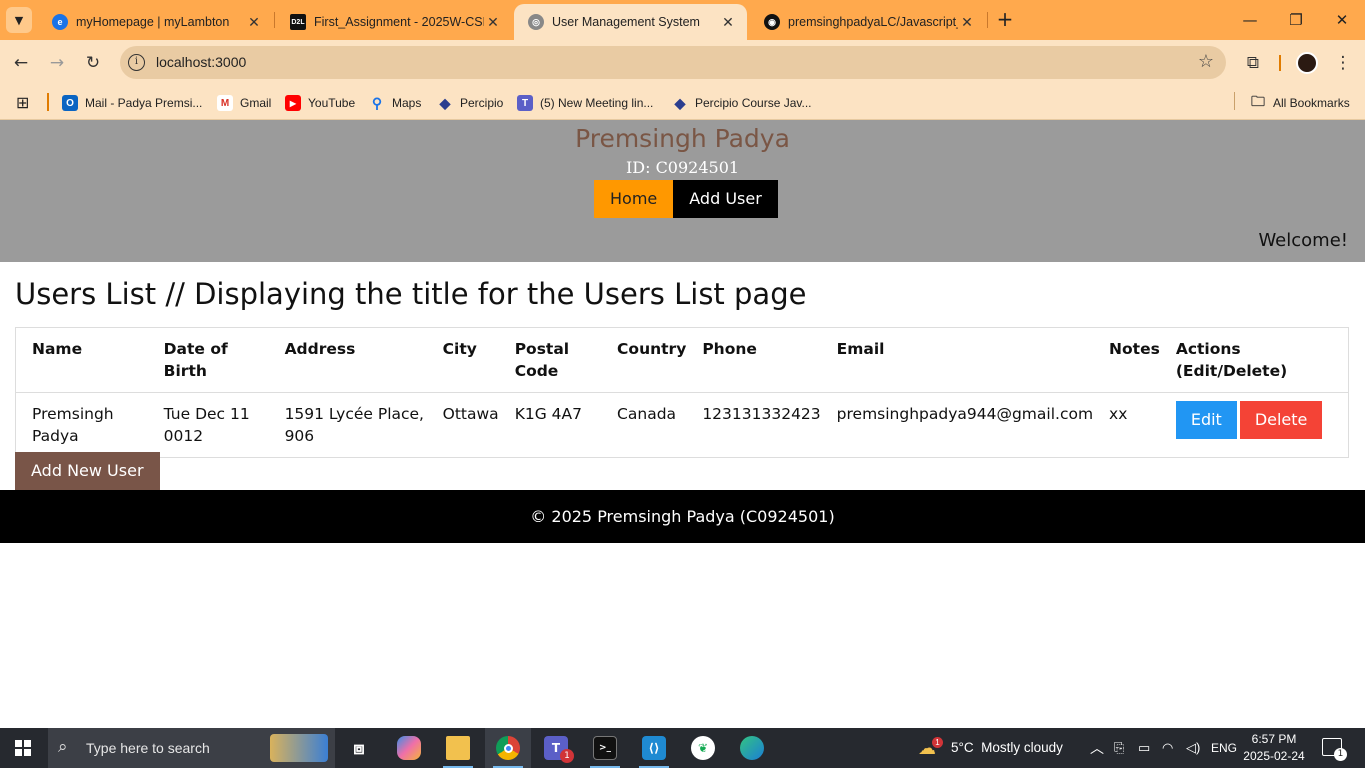  Describe the element at coordinates (682, 167) in the screenshot. I see `student-id: ID: C0924501` at that location.